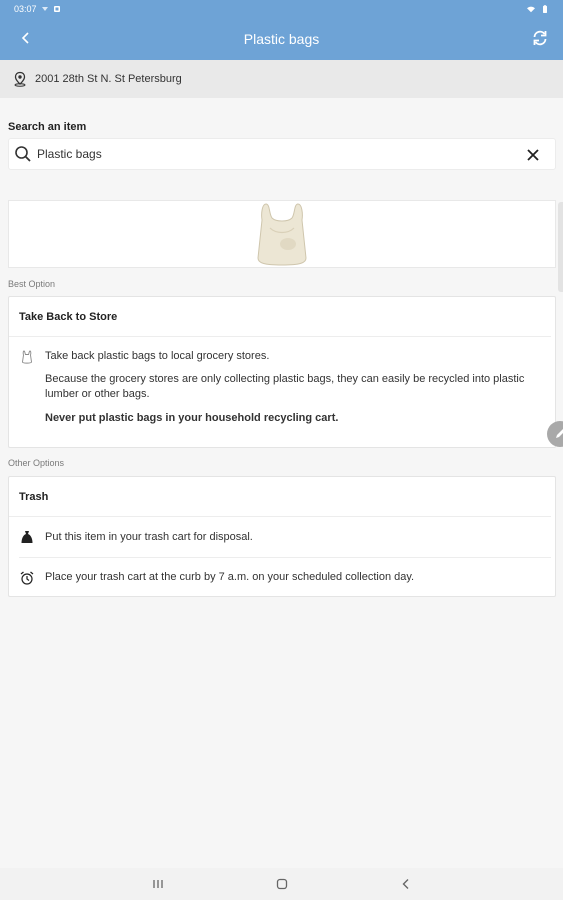 This screenshot has width=563, height=900. What do you see at coordinates (56, 9) in the screenshot?
I see `notification-app-icon` at bounding box center [56, 9].